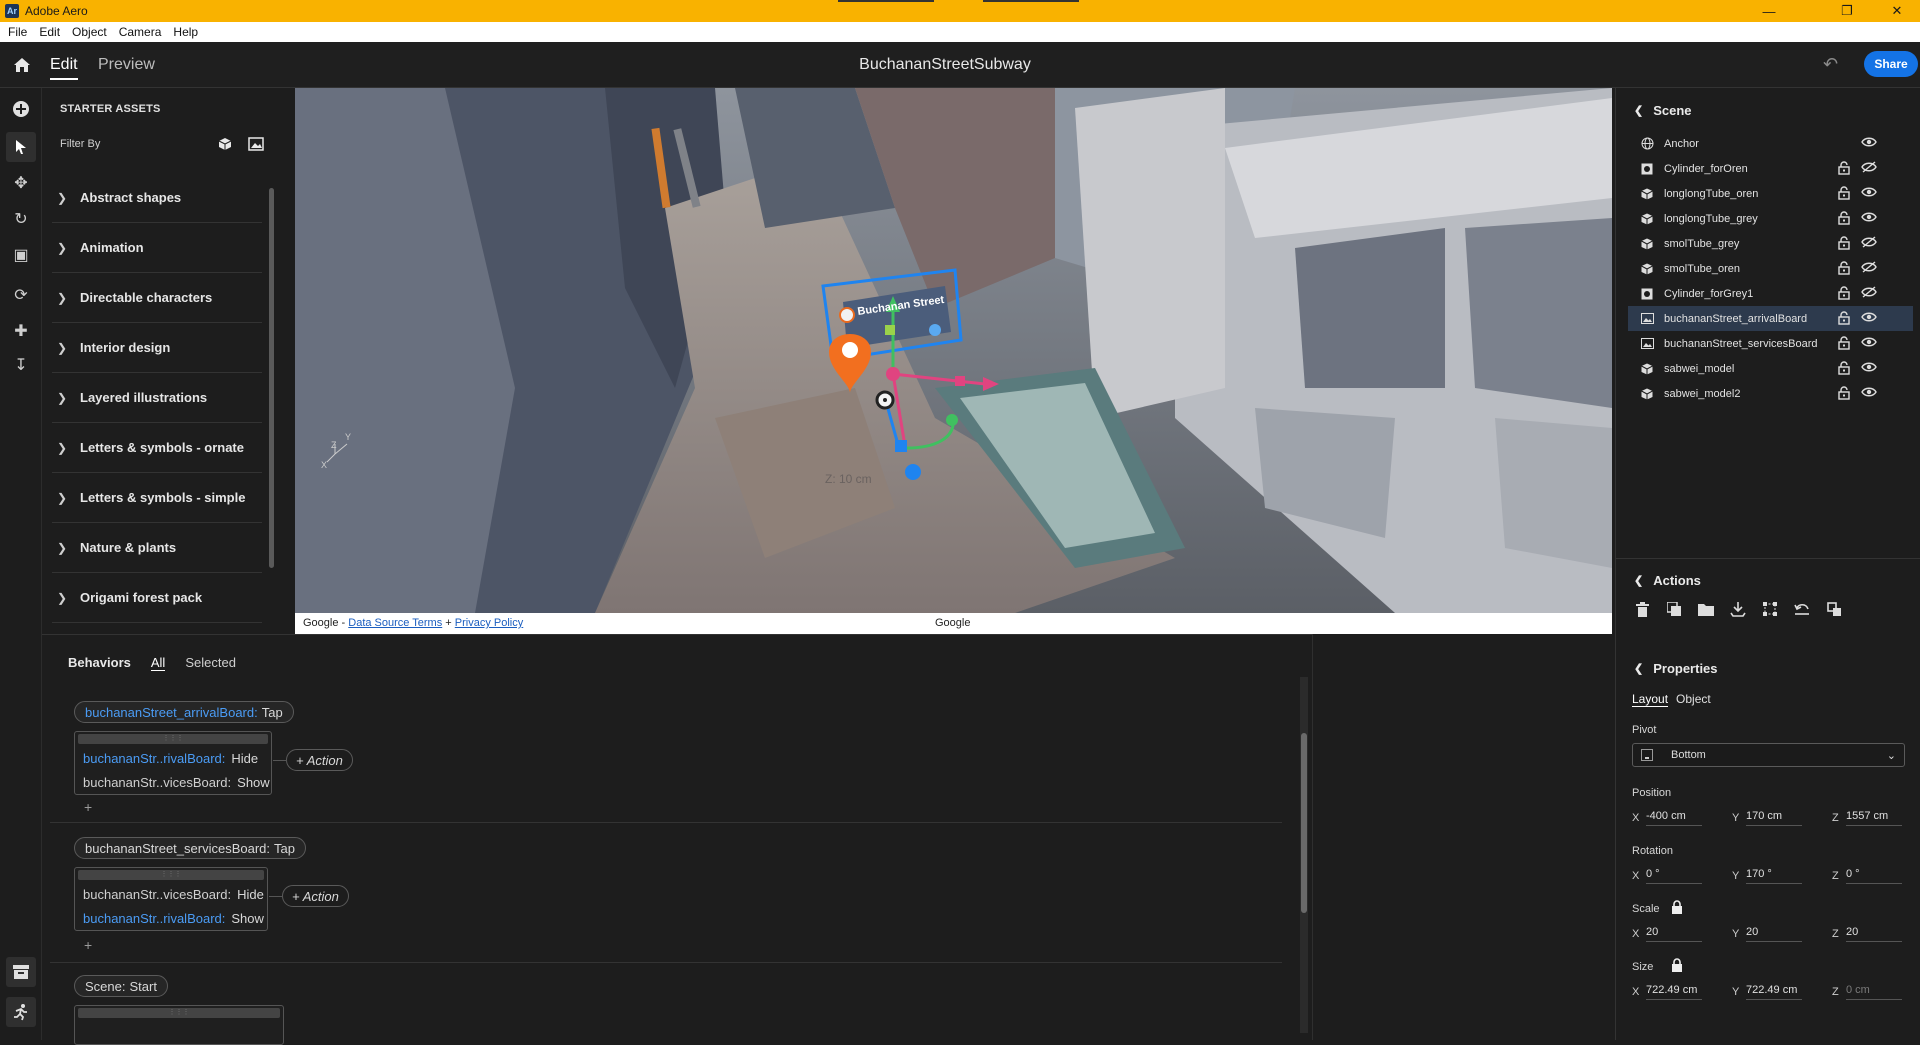 The height and width of the screenshot is (1045, 1920). Describe the element at coordinates (21, 183) in the screenshot. I see `move-tool-icon: ✥` at that location.